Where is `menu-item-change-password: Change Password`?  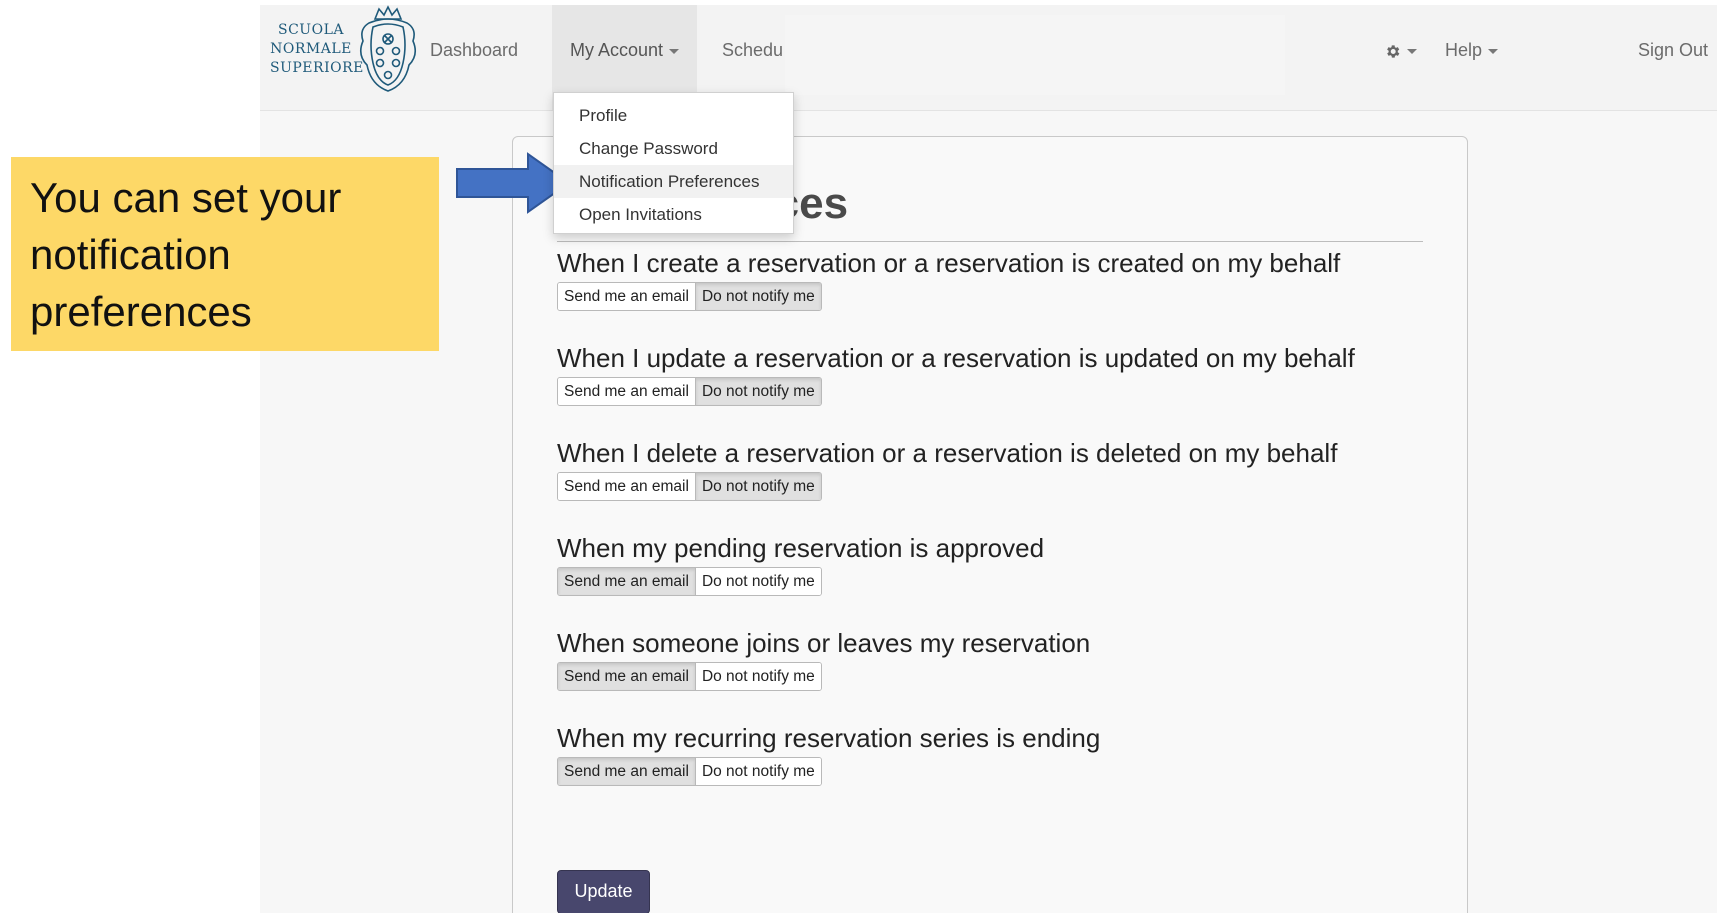 menu-item-change-password: Change Password is located at coordinates (673, 148).